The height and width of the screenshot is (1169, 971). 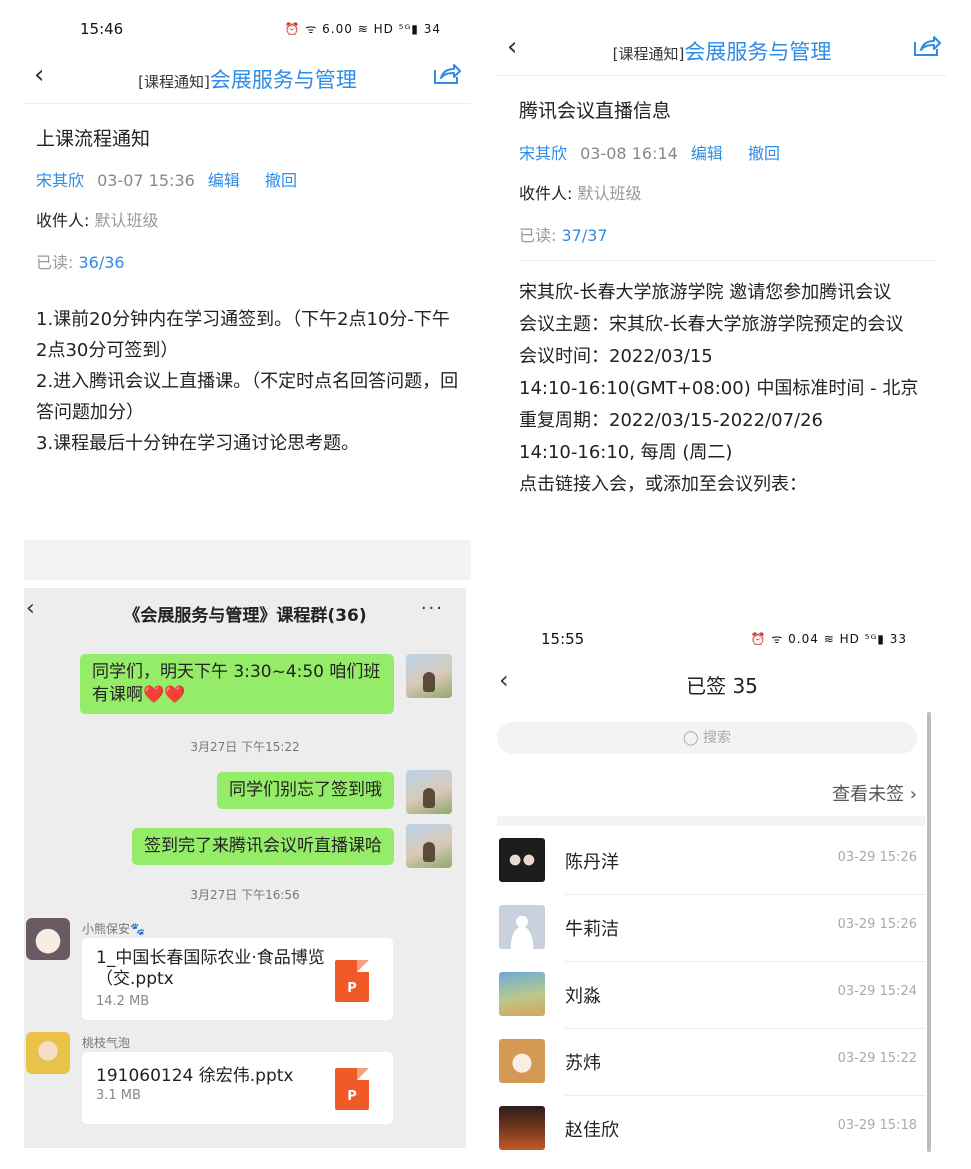 What do you see at coordinates (711, 995) in the screenshot?
I see `list-item: 刘淼 03-29 15:24` at bounding box center [711, 995].